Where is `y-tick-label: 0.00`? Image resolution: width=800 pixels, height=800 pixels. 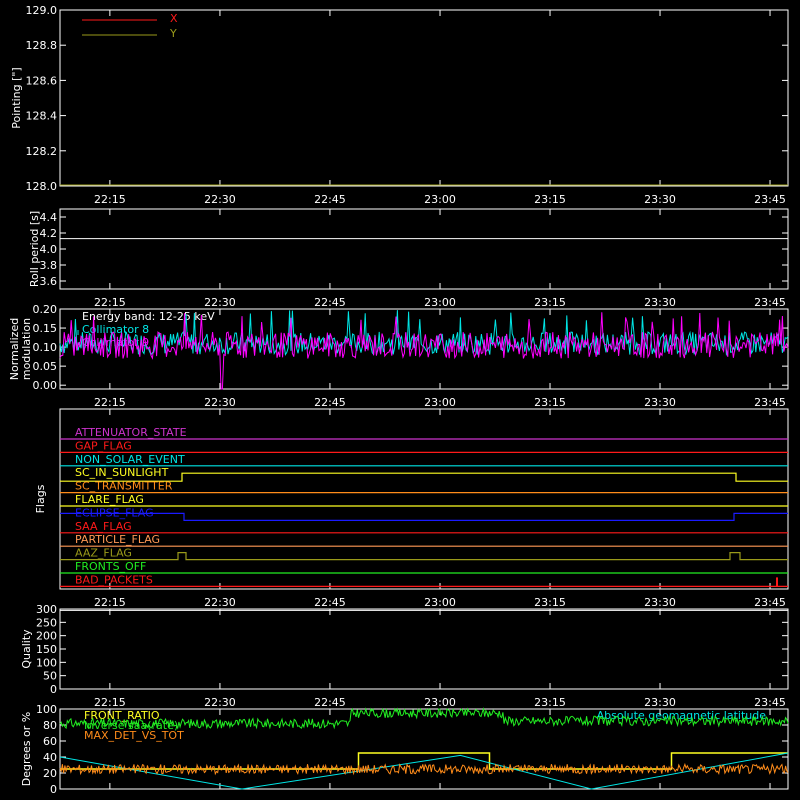
y-tick-label: 0.00 is located at coordinates (45, 385).